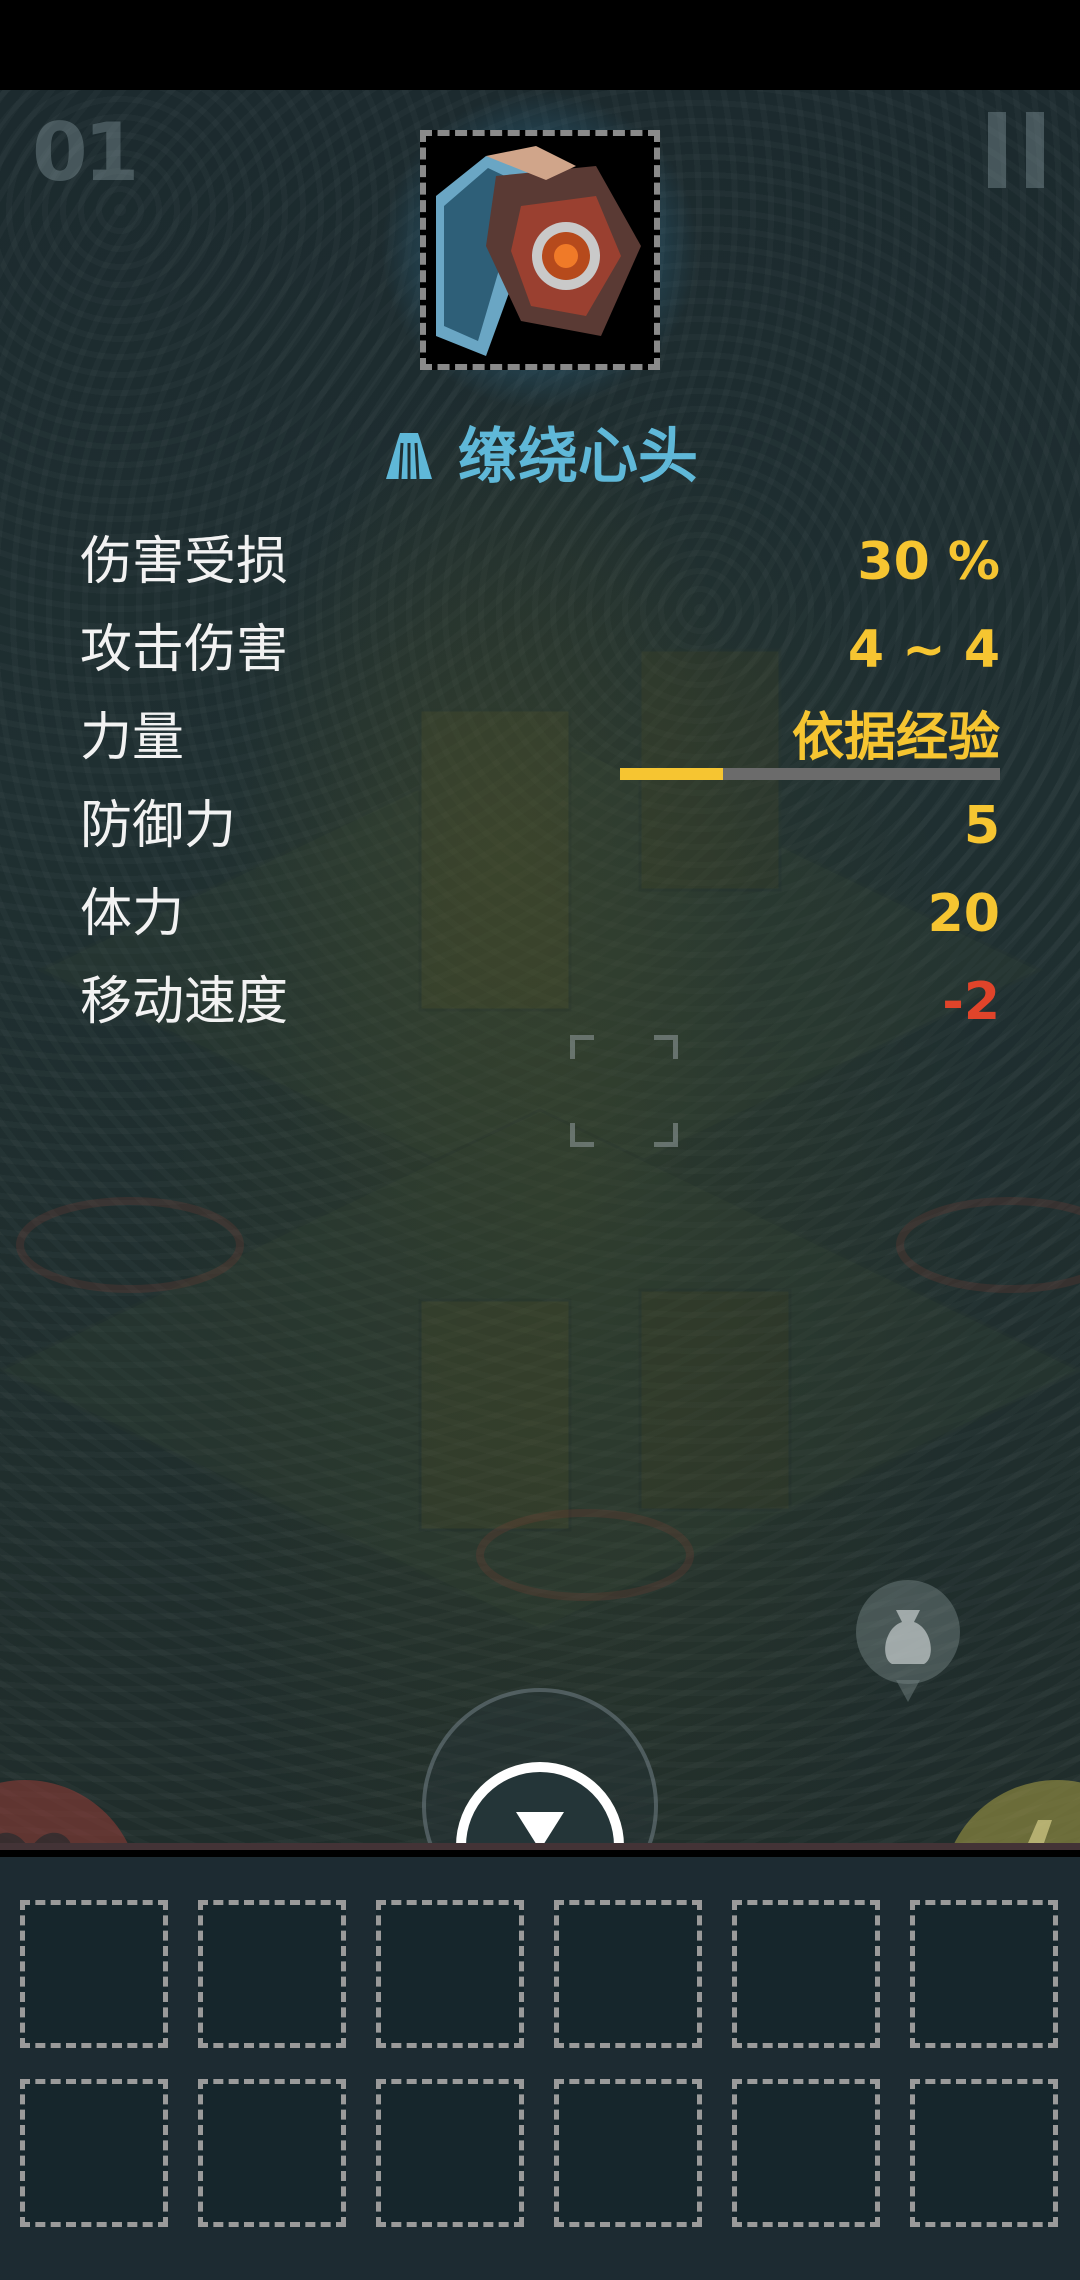 The image size is (1080, 2280). Describe the element at coordinates (928, 562) in the screenshot. I see `stat-value: 30 %` at that location.